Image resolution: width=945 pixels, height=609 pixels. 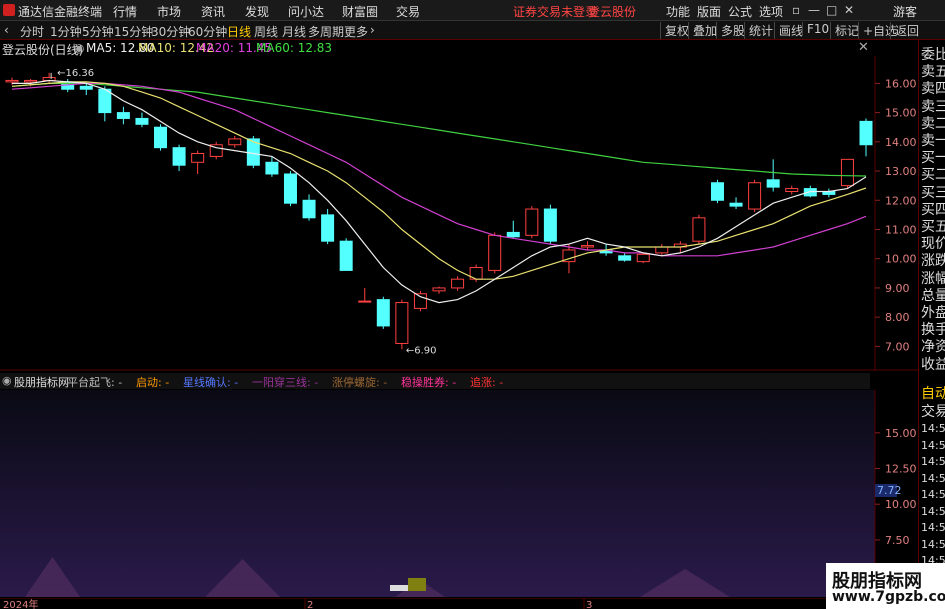 What do you see at coordinates (7, 380) in the screenshot?
I see `indicator-settings-icon: ◉` at bounding box center [7, 380].